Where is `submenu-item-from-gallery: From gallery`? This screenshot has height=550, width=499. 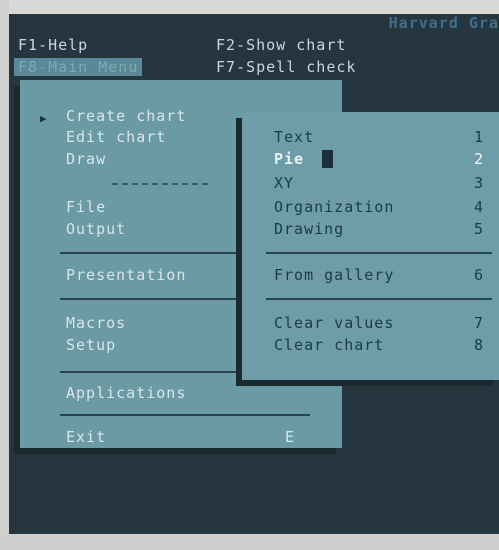 submenu-item-from-gallery: From gallery is located at coordinates (334, 275).